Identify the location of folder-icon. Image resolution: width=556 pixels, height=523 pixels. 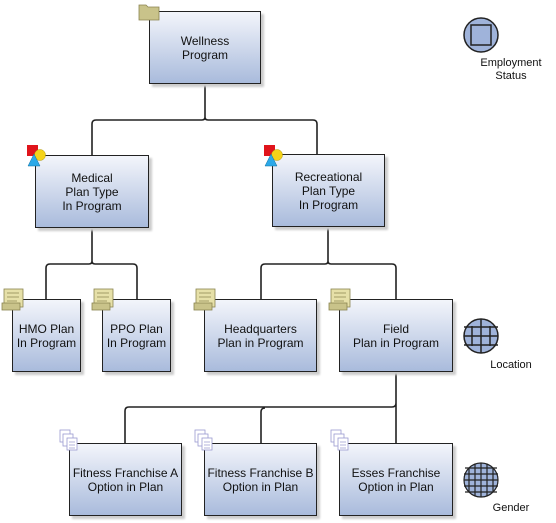
(149, 12).